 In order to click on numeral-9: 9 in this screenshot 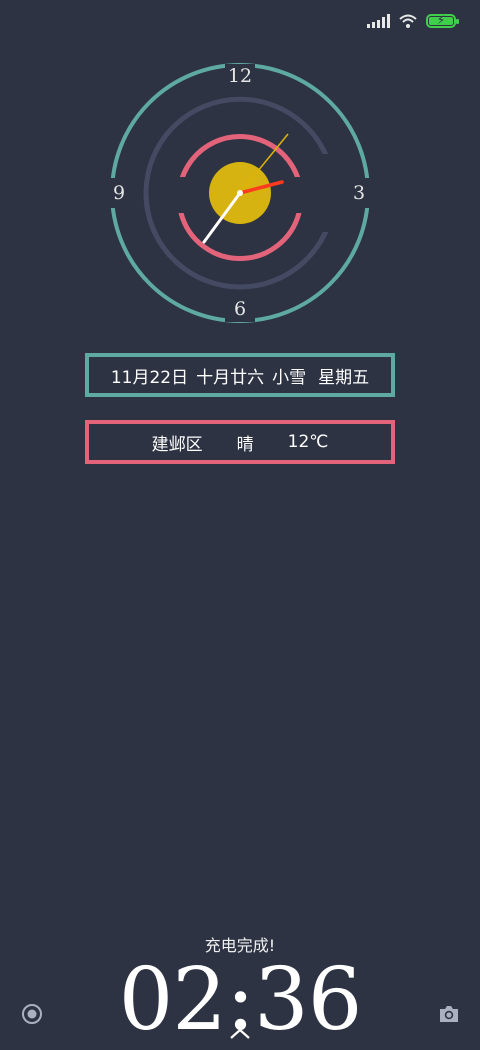, I will do `click(119, 193)`.